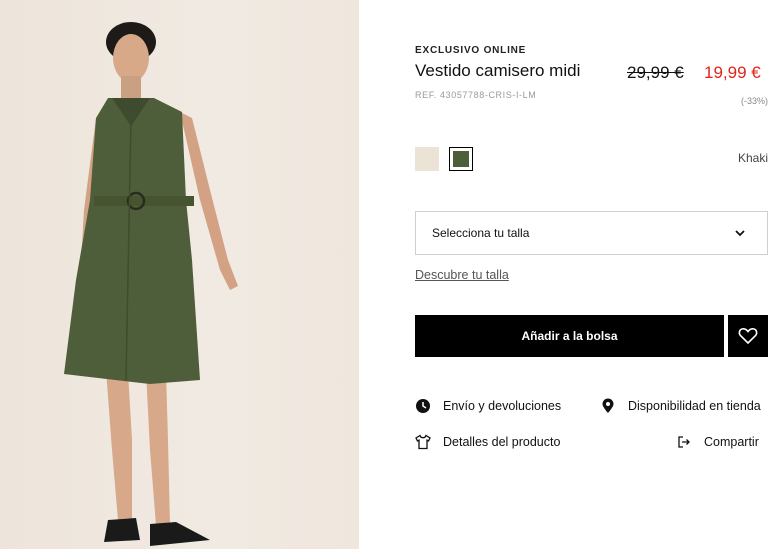 The width and height of the screenshot is (782, 549). What do you see at coordinates (655, 72) in the screenshot?
I see `original-price: 29,99 €` at bounding box center [655, 72].